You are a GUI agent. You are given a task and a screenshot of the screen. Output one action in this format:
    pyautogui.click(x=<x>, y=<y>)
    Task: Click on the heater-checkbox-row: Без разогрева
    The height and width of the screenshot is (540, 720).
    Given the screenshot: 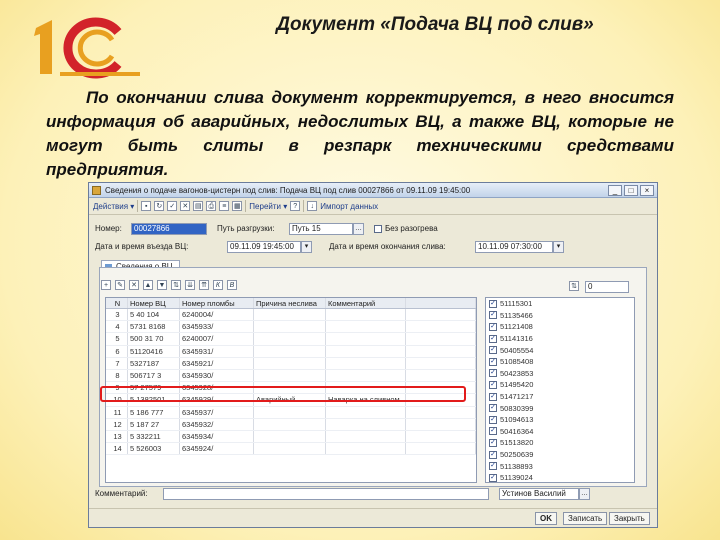 What is the action you would take?
    pyautogui.click(x=406, y=229)
    